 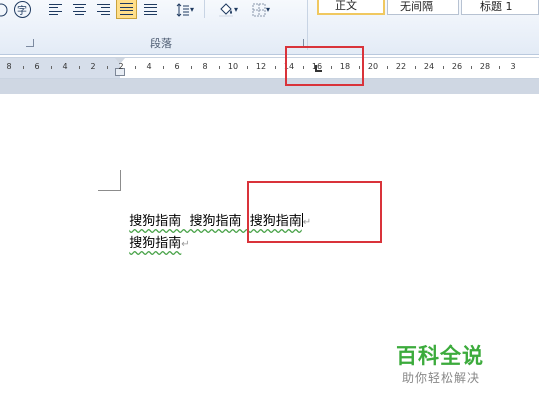 I want to click on line-spacing-button: ▾, so click(x=185, y=9).